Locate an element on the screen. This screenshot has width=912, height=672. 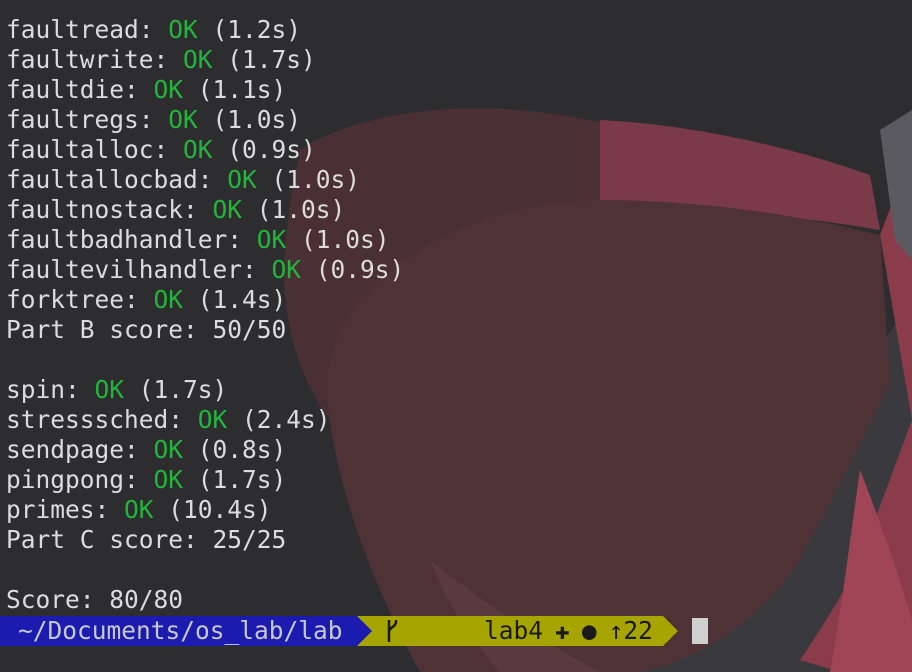
terminal-line: faultalloc: OK (0.9s) is located at coordinates (205, 150).